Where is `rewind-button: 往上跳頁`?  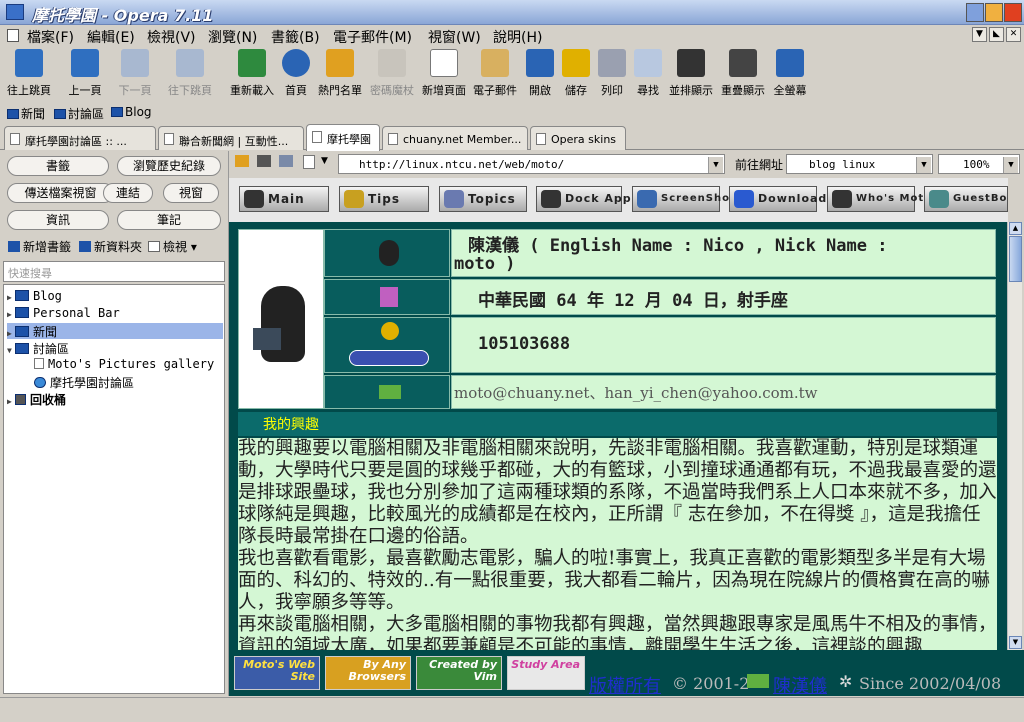
rewind-button: 往上跳頁 is located at coordinates (29, 73).